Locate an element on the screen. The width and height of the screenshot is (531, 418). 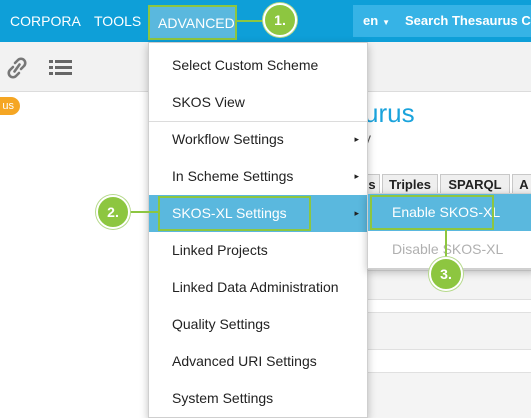
menu-item-skos-xl-settings: SKOS-XL Settings ▸ is located at coordinates (258, 213).